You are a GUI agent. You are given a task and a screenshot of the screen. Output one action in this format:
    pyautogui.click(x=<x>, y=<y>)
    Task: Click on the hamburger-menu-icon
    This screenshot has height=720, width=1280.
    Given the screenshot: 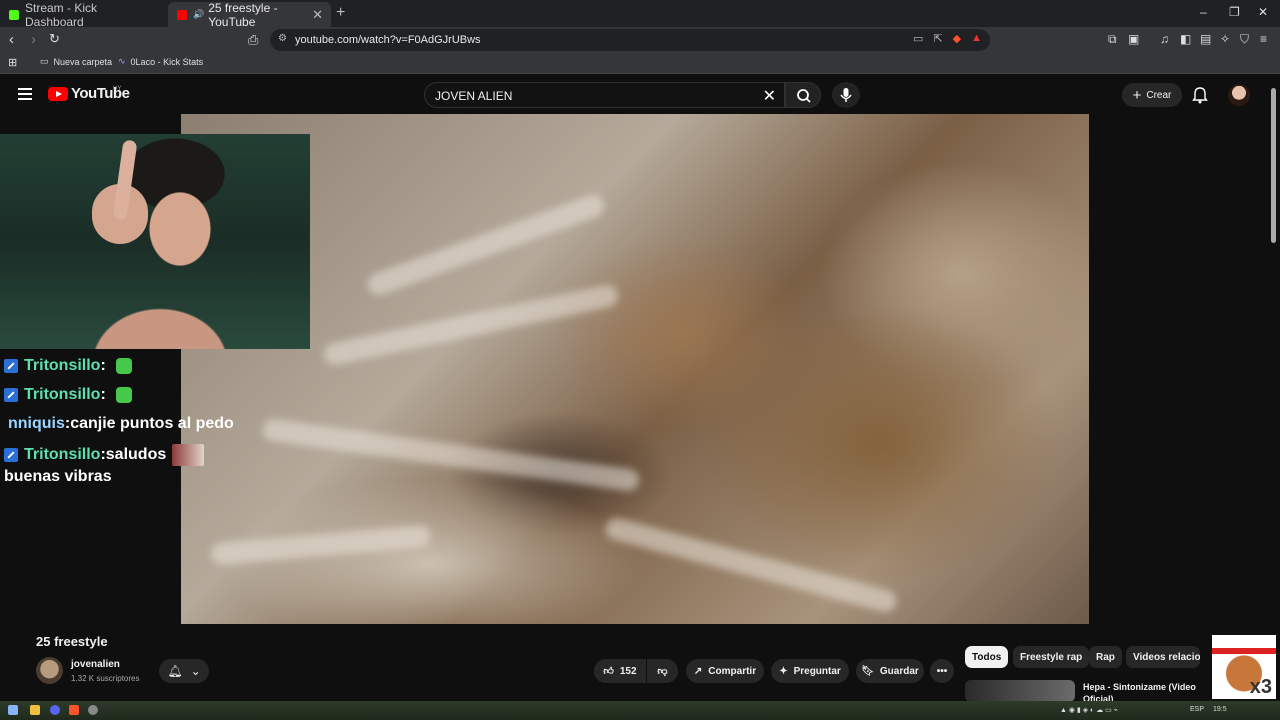 What is the action you would take?
    pyautogui.click(x=25, y=94)
    